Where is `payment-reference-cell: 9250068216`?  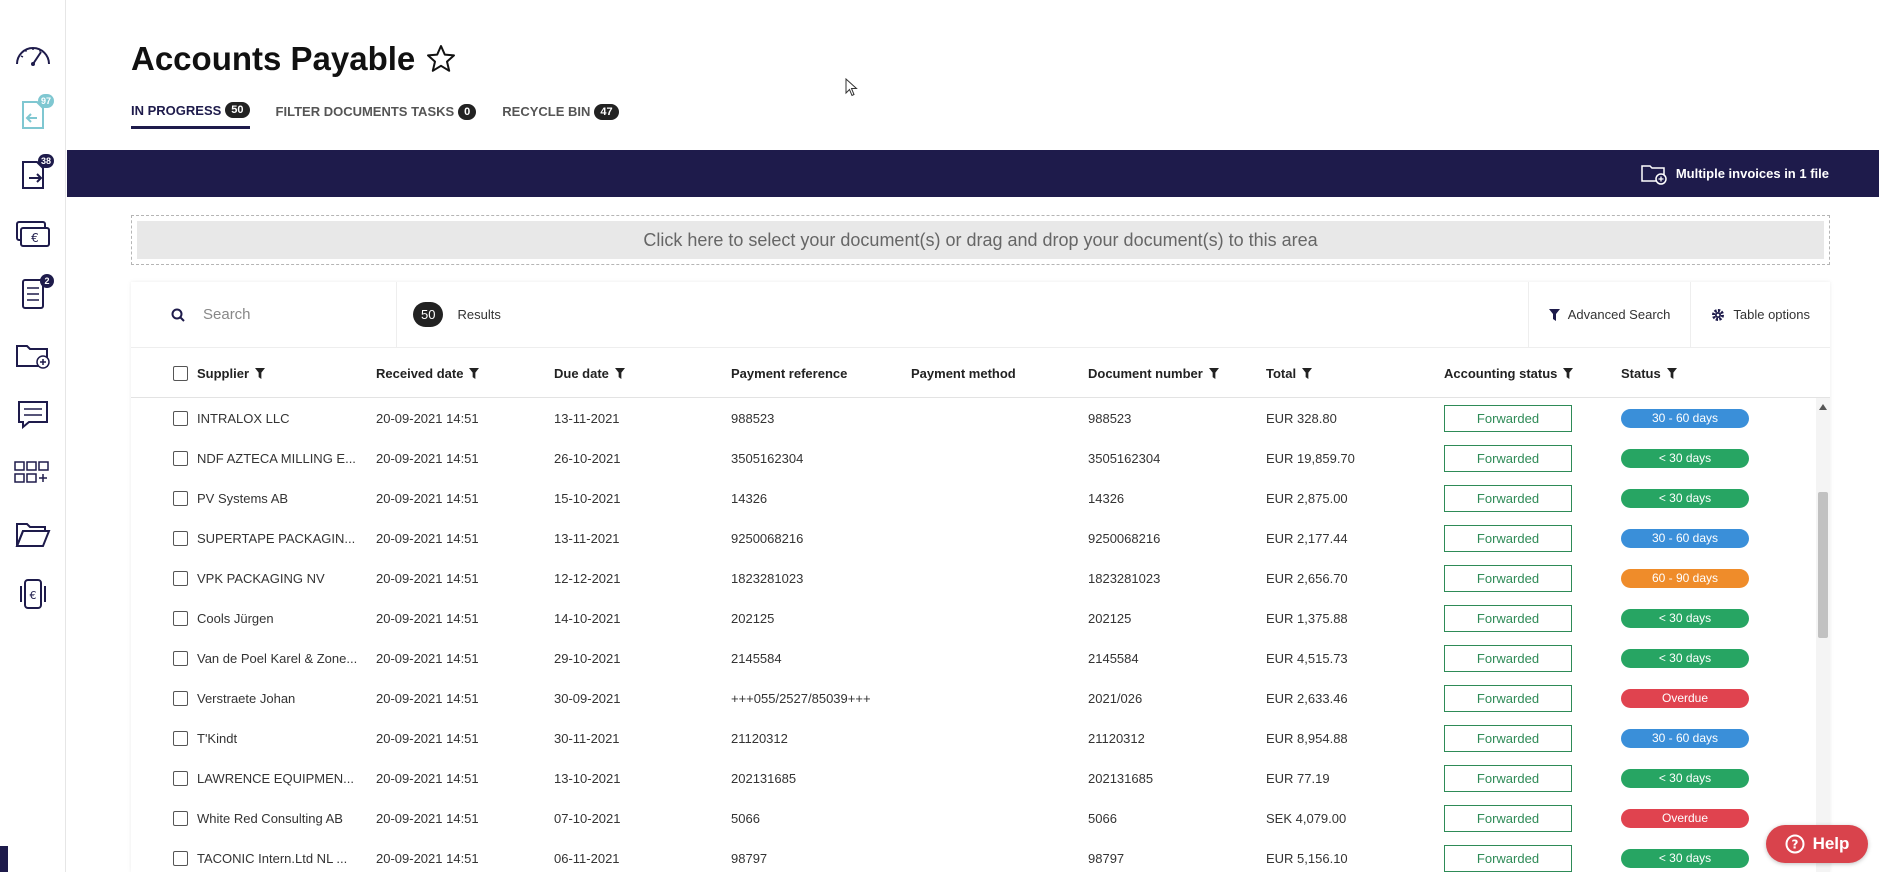
payment-reference-cell: 9250068216 is located at coordinates (767, 538).